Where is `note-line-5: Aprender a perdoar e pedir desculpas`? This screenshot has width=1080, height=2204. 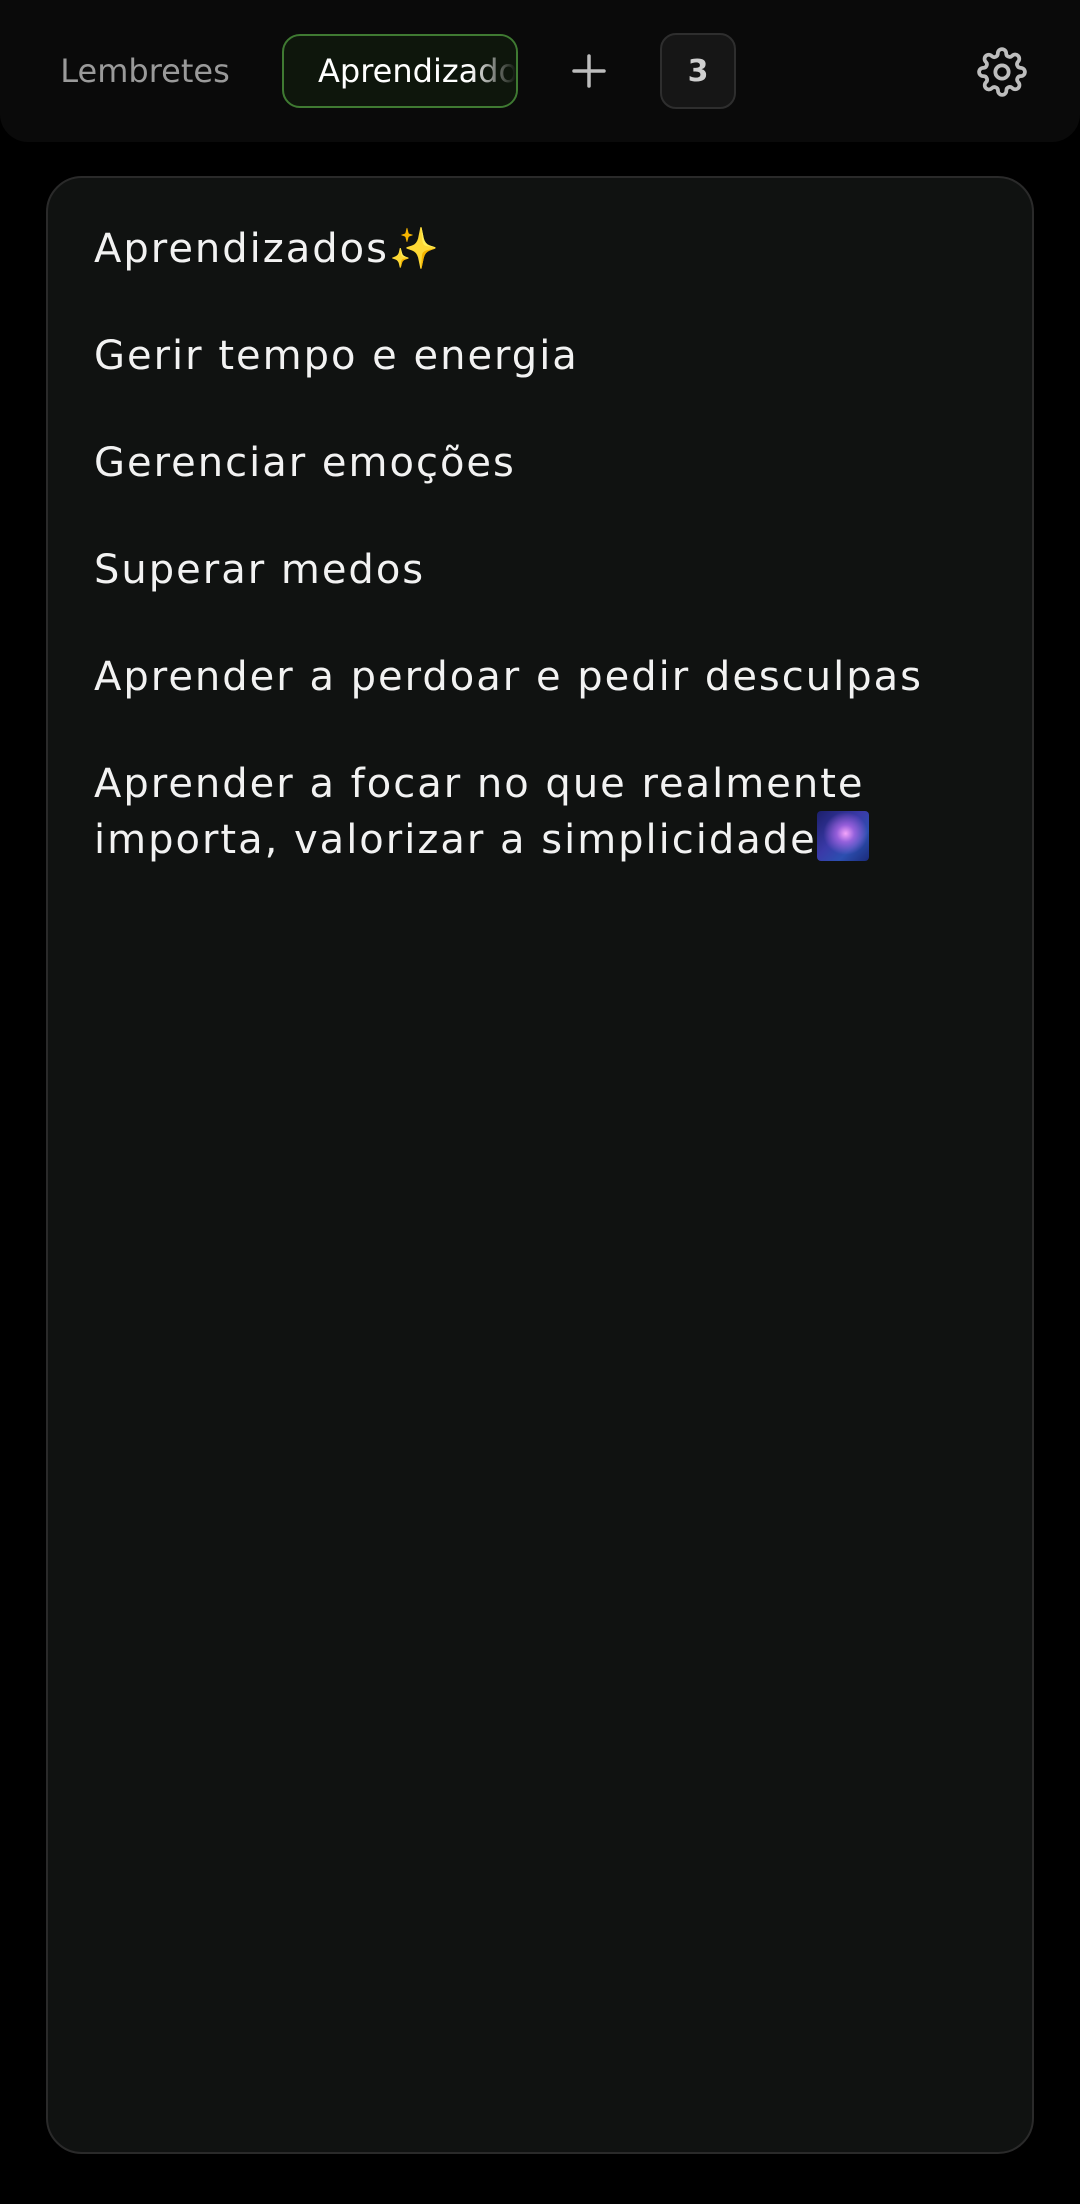 note-line-5: Aprender a perdoar e pedir desculpas is located at coordinates (508, 677).